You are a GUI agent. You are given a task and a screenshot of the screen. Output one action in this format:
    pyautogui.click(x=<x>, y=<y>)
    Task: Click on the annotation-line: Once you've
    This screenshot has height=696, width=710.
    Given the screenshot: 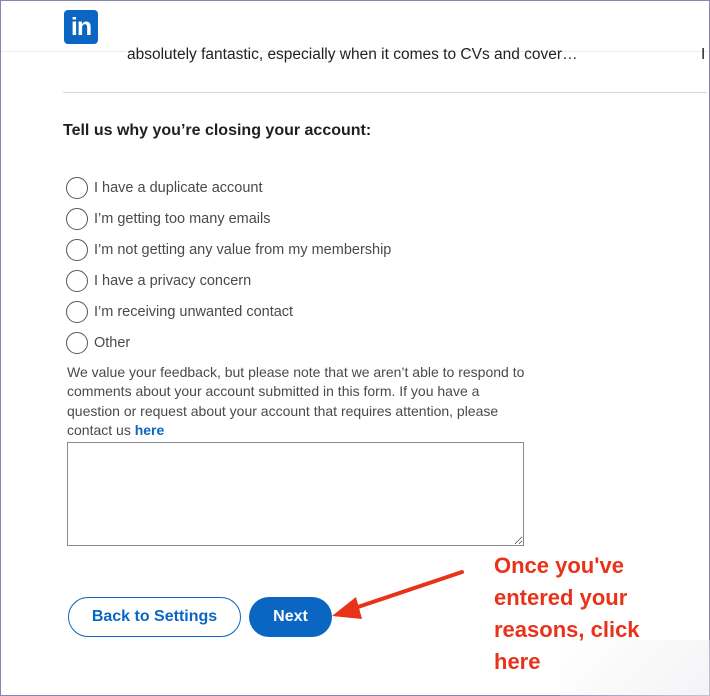 What is the action you would take?
    pyautogui.click(x=559, y=565)
    